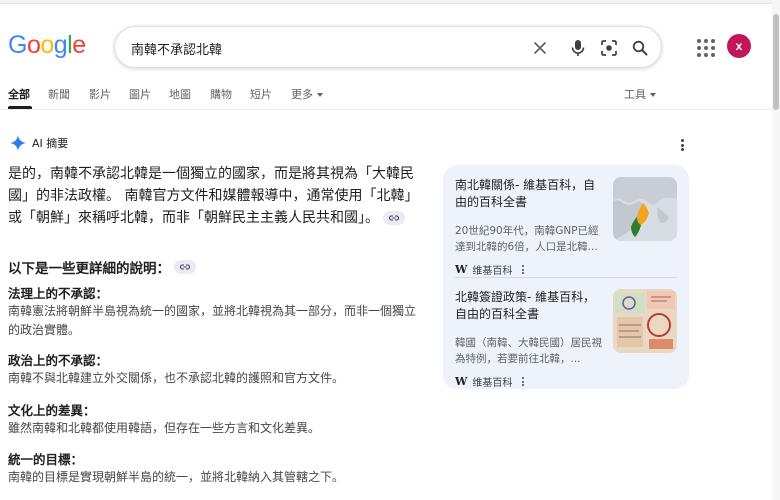 Image resolution: width=780 pixels, height=500 pixels. What do you see at coordinates (640, 48) in the screenshot?
I see `search-icon` at bounding box center [640, 48].